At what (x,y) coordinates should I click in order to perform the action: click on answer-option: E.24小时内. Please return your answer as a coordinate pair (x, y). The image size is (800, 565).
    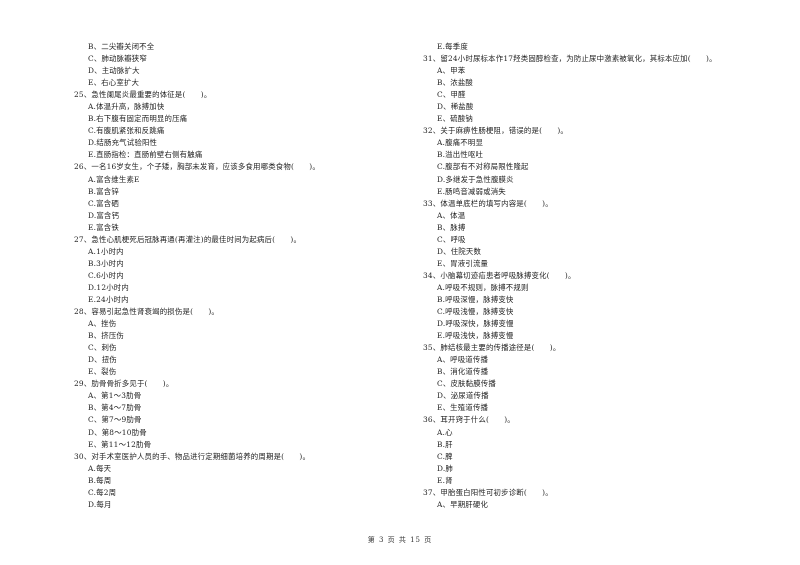
    Looking at the image, I should click on (108, 299).